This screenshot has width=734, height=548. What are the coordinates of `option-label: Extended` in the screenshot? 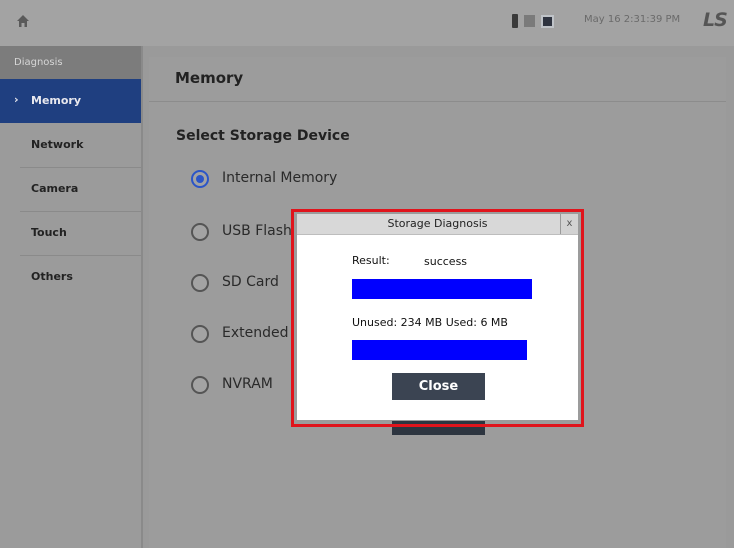 It's located at (255, 333).